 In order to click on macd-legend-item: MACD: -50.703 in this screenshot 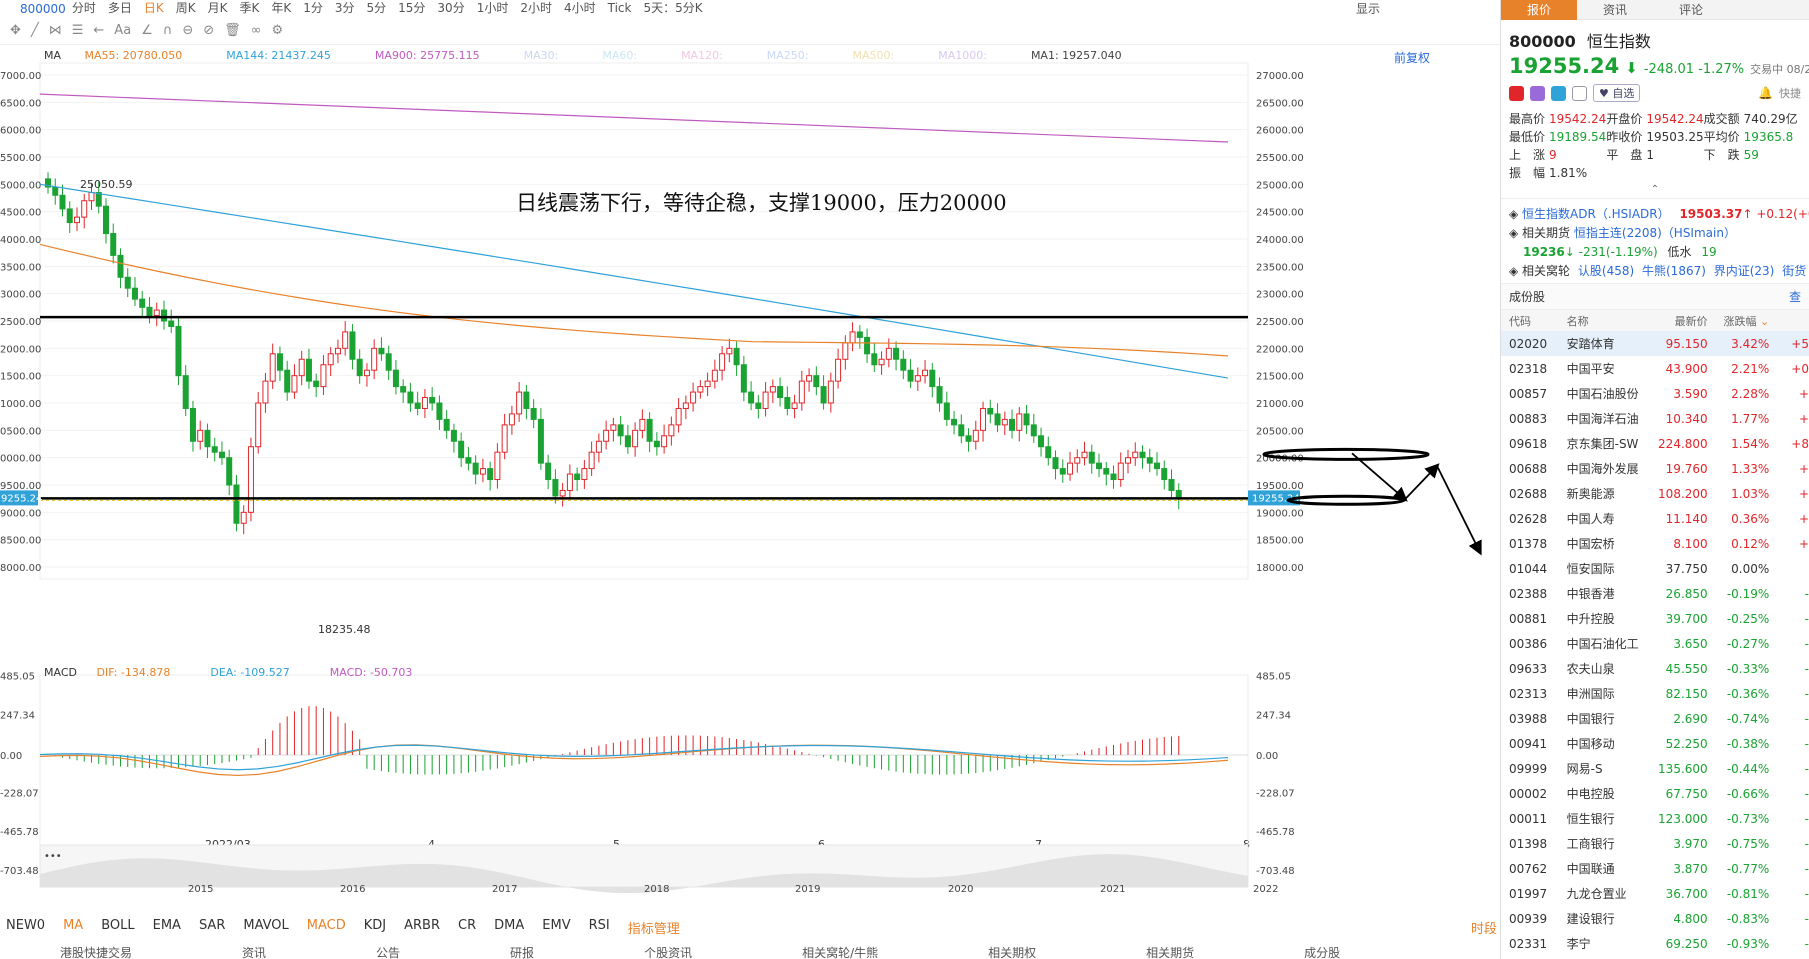, I will do `click(371, 672)`.